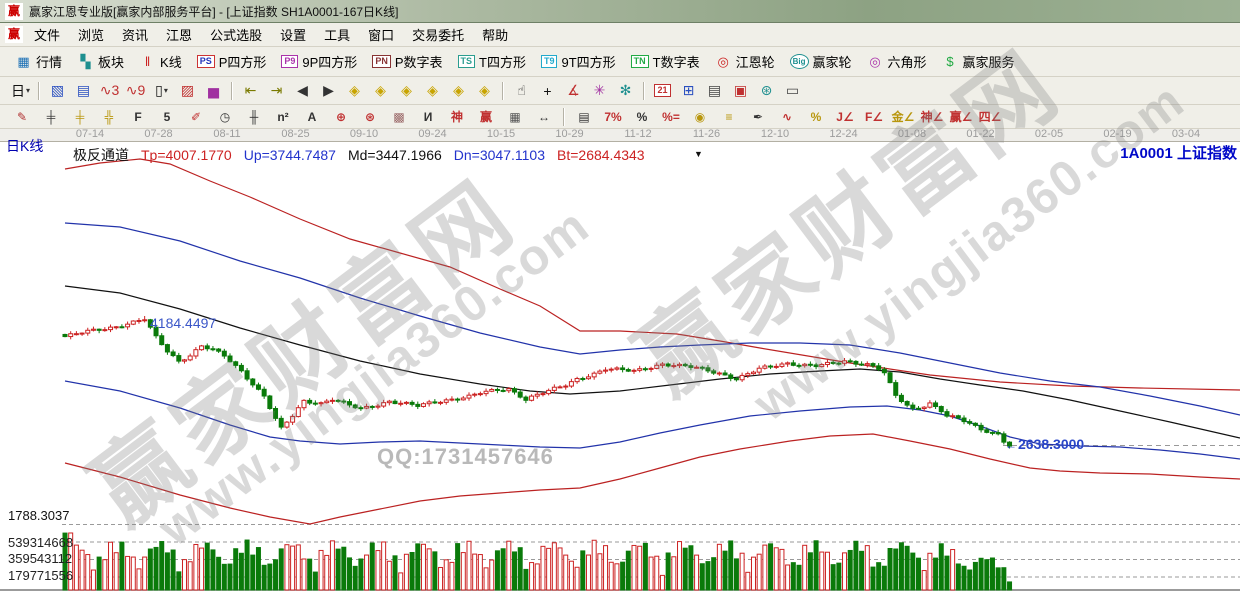 This screenshot has width=1240, height=592. I want to click on net-update-icon: ⊛, so click(766, 90).